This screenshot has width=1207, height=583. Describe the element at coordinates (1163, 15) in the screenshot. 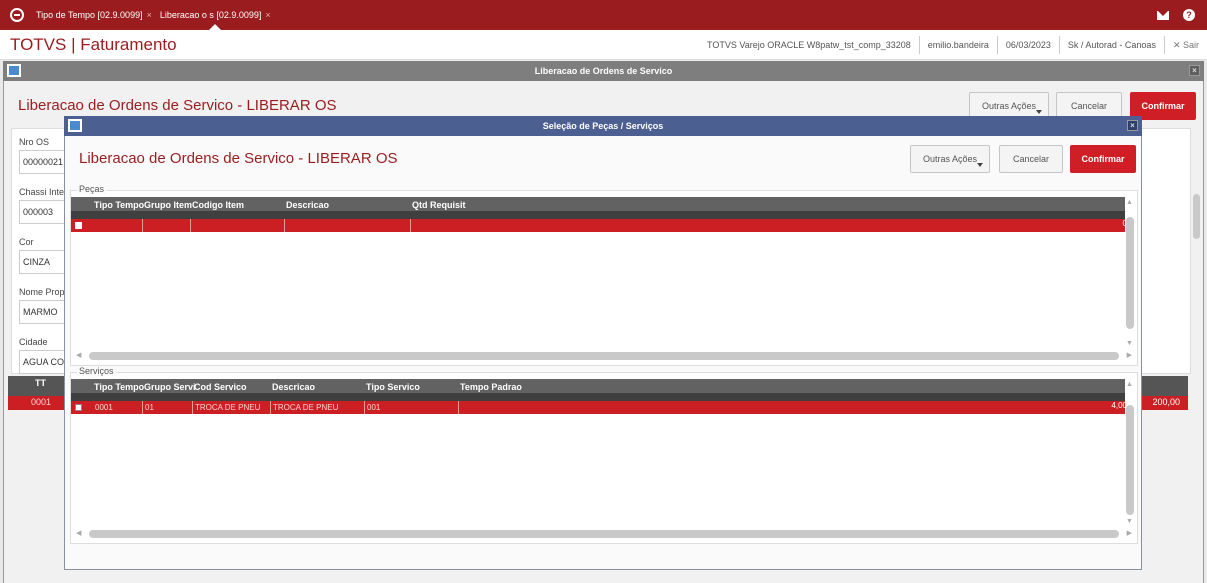

I see `mail-icon` at that location.